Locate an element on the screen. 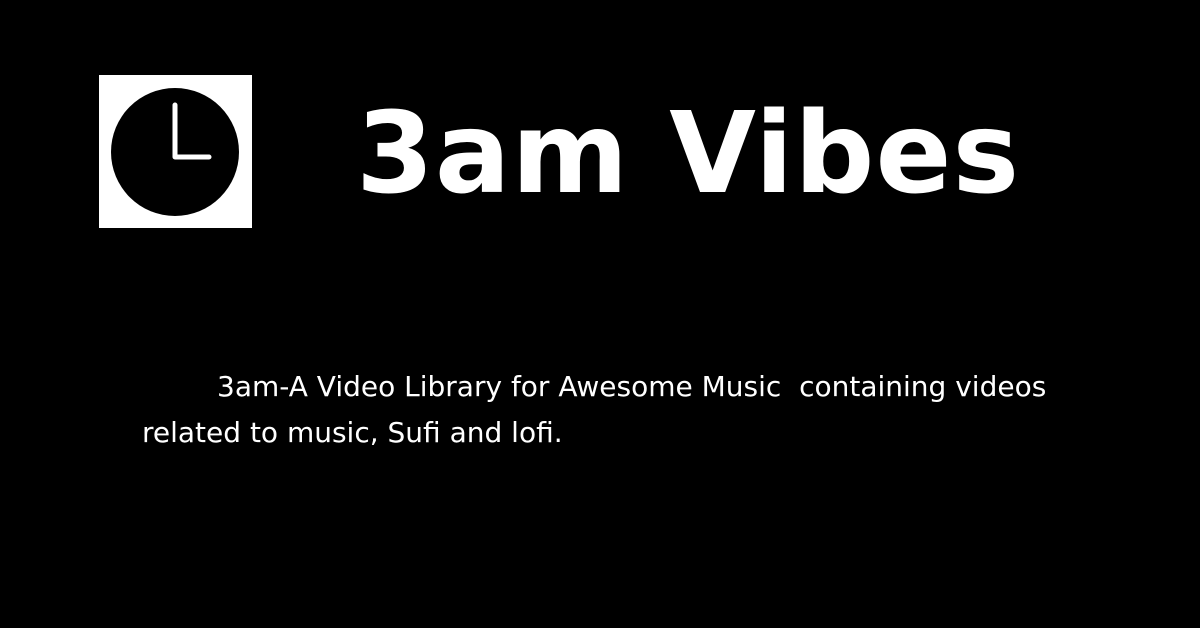 This screenshot has height=628, width=1200. page-title: 3am Vibes is located at coordinates (688, 154).